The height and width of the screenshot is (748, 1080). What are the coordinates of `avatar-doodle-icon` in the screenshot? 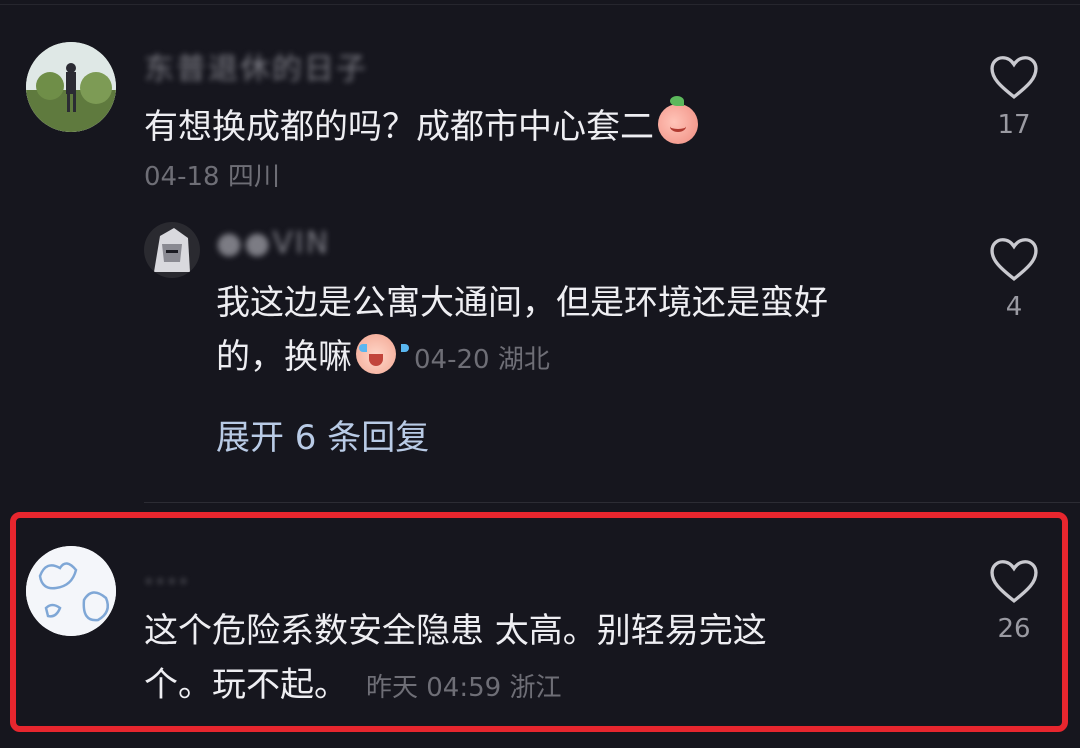 It's located at (71, 591).